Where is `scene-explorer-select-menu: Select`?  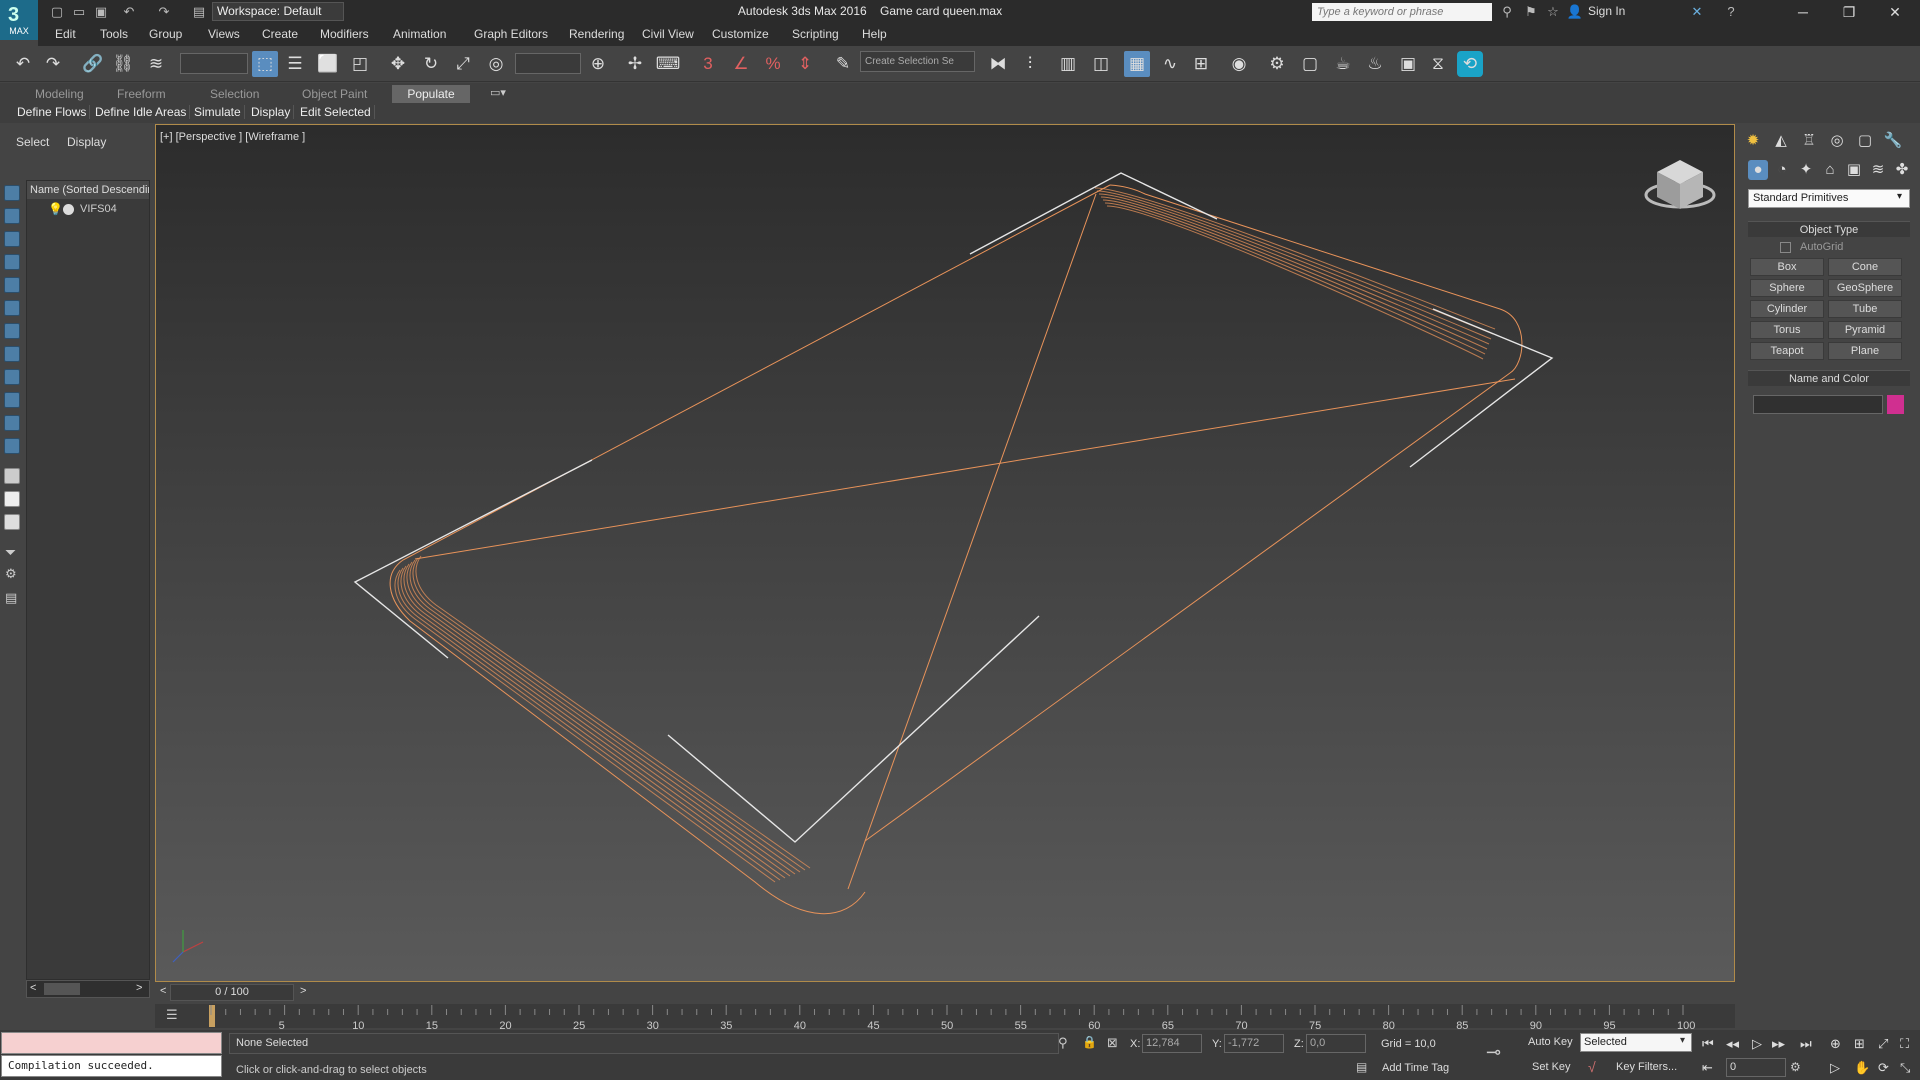
scene-explorer-select-menu: Select is located at coordinates (32, 142).